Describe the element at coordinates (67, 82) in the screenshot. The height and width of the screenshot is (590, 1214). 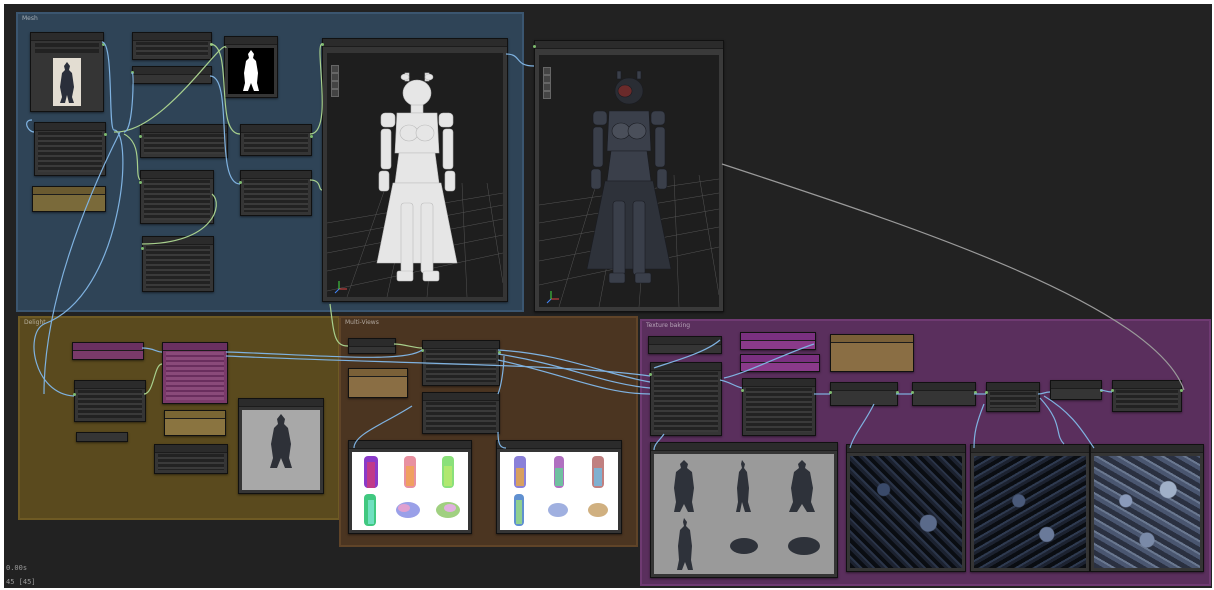
I see `reference-image` at that location.